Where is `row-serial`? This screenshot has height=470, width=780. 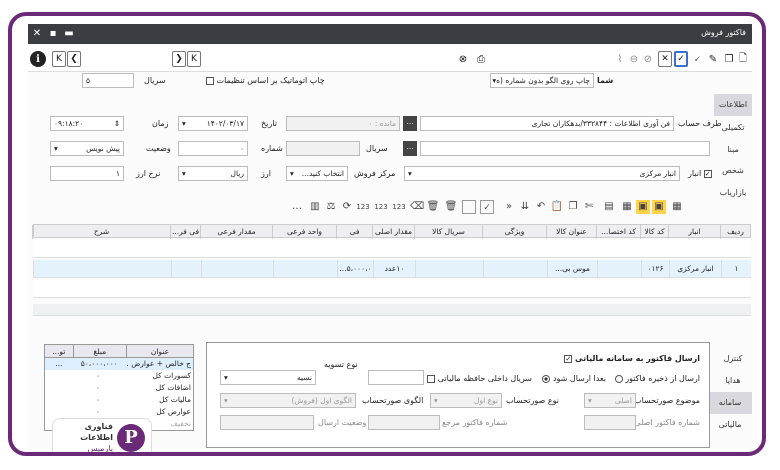 row-serial is located at coordinates (449, 269).